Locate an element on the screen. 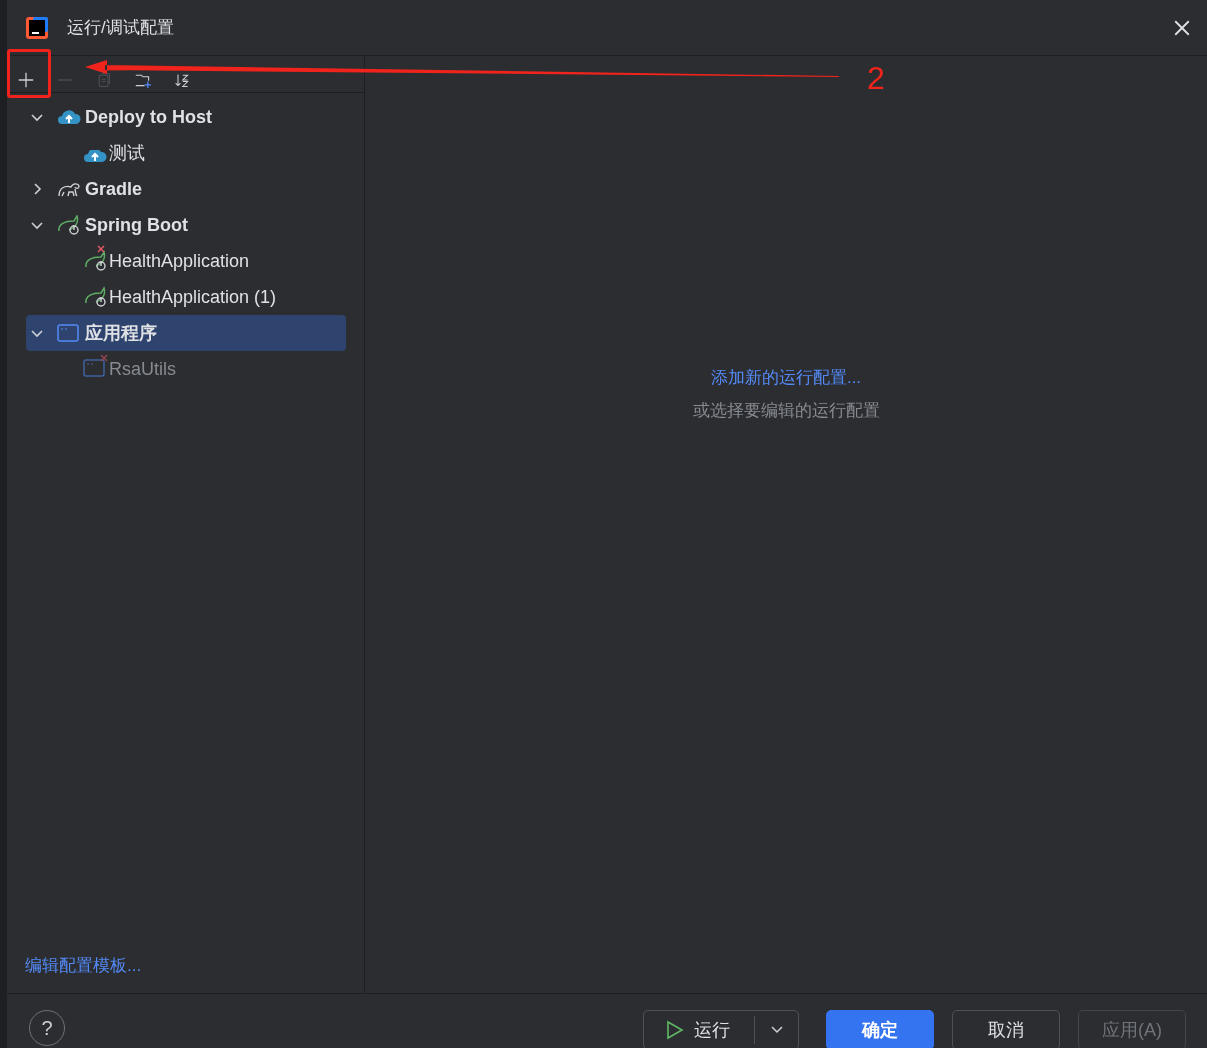 The height and width of the screenshot is (1048, 1207). annotation-number: 2 is located at coordinates (876, 78).